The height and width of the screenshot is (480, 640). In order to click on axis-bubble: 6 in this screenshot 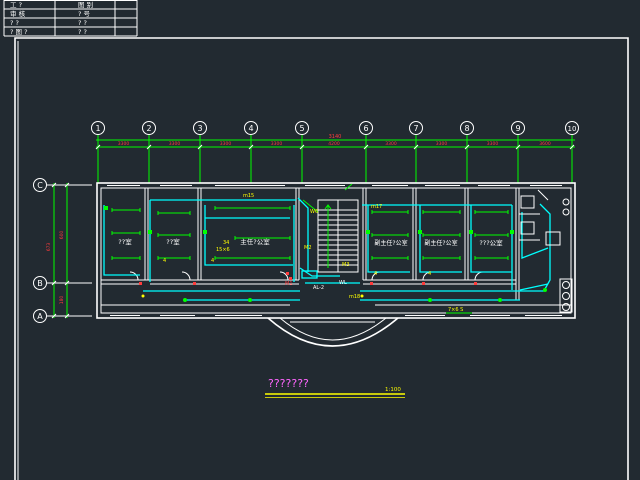, I will do `click(366, 128)`.